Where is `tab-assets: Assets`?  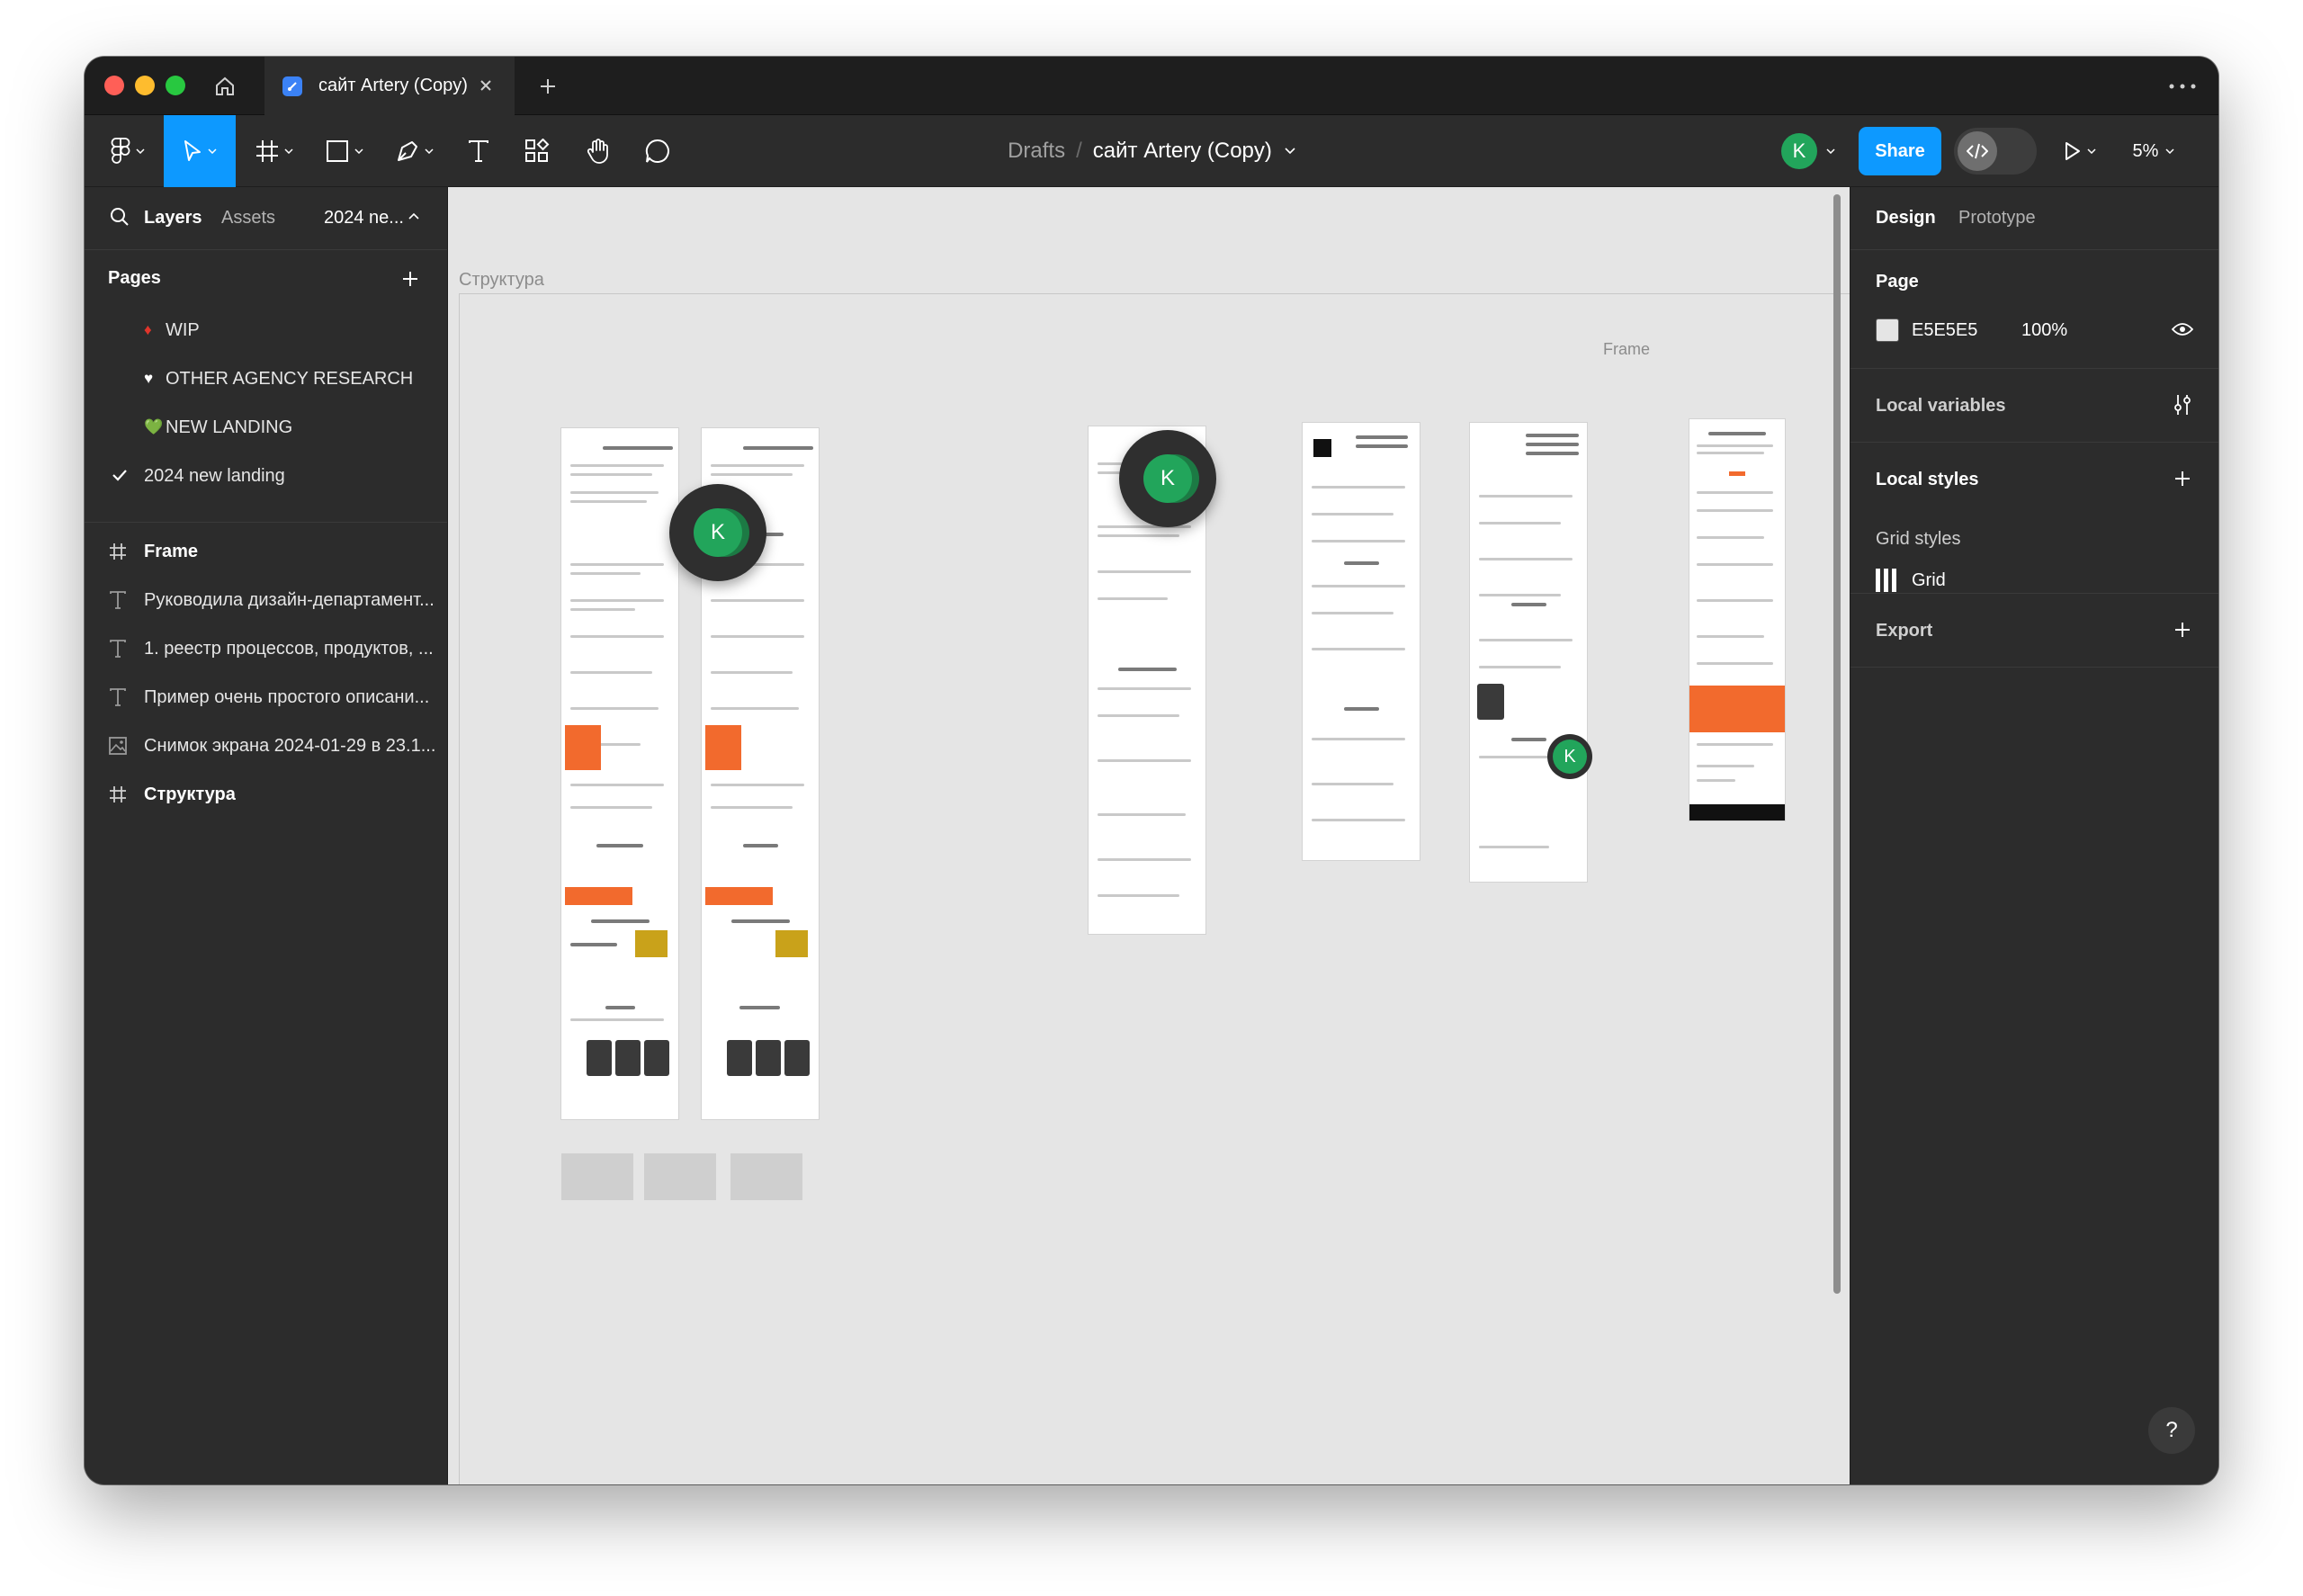 tab-assets: Assets is located at coordinates (248, 218).